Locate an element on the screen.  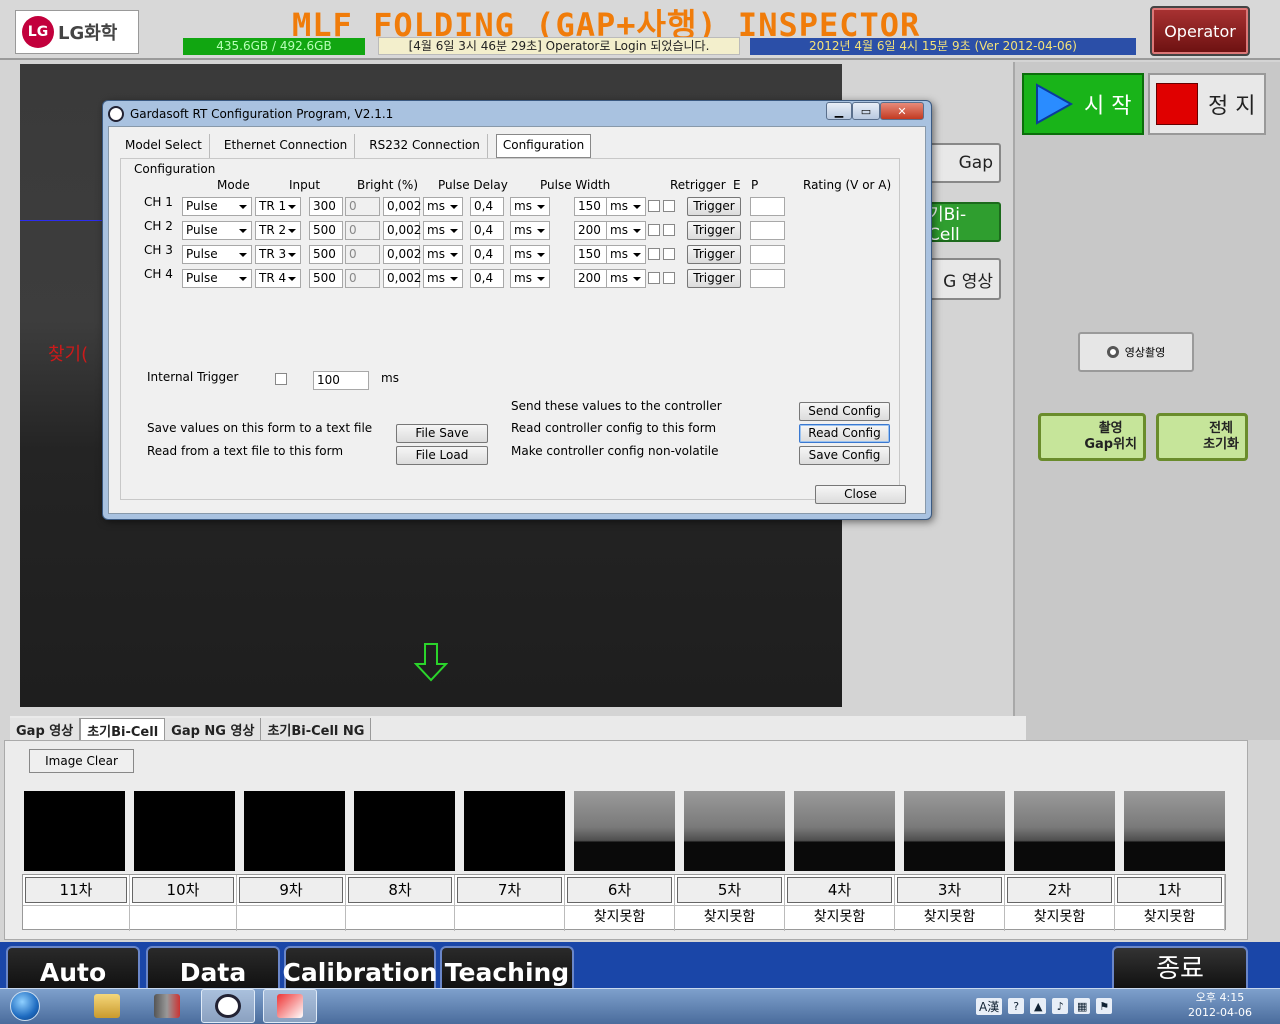
tab-gap-image: Gap 영상 is located at coordinates (45, 729).